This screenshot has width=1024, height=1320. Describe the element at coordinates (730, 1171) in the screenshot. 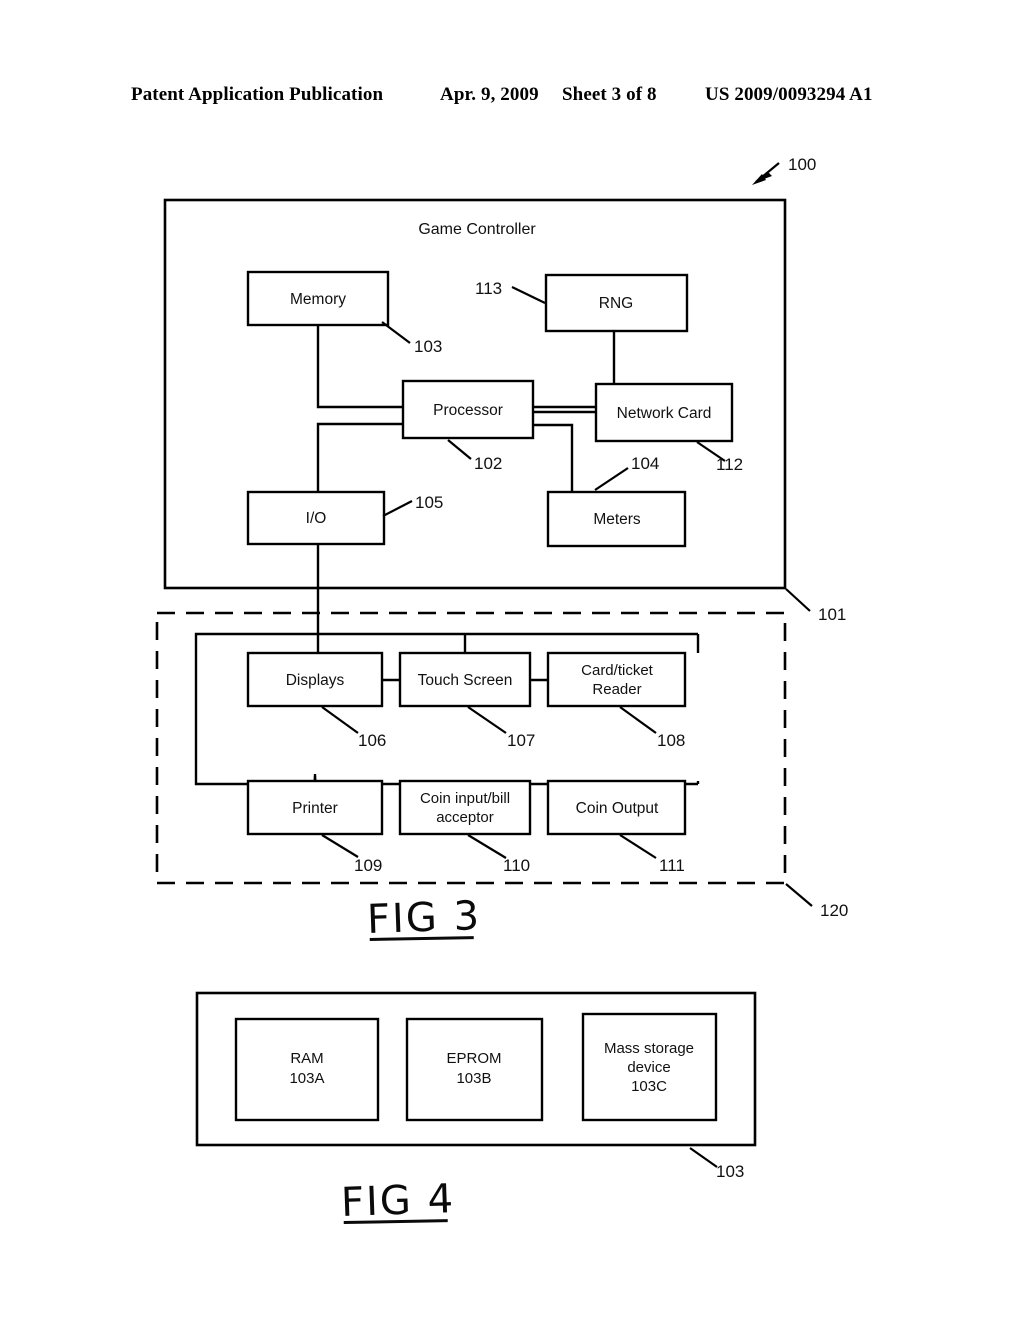

I see `ref-label-103-fig4: 103` at that location.